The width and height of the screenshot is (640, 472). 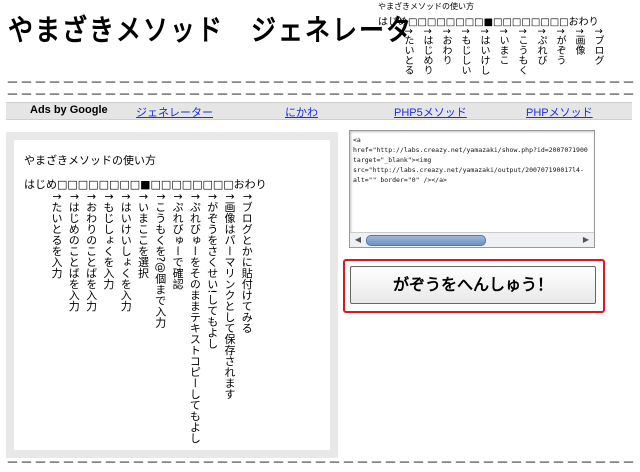 I want to click on scroll-left-arrow-icon: ◀, so click(x=358, y=239).